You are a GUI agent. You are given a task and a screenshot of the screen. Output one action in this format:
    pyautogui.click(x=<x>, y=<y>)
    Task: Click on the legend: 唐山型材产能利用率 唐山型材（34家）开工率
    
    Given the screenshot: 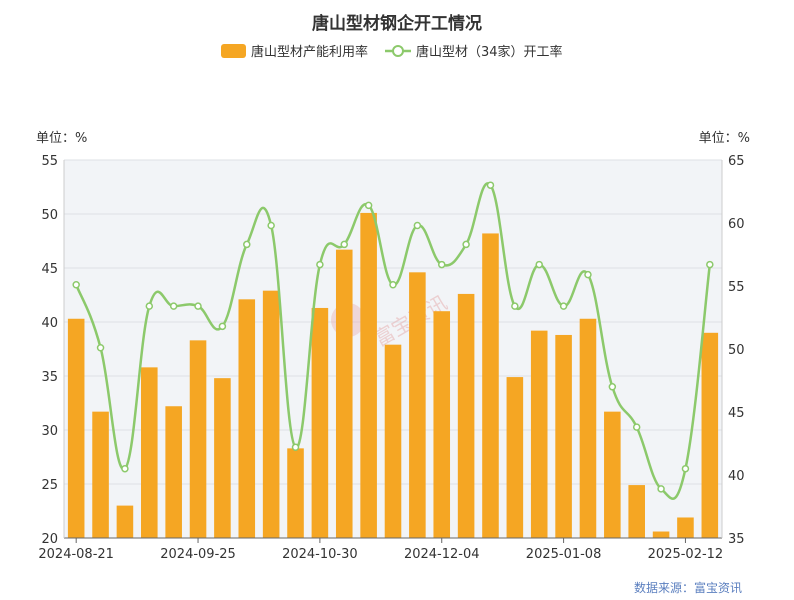 What is the action you would take?
    pyautogui.click(x=392, y=52)
    